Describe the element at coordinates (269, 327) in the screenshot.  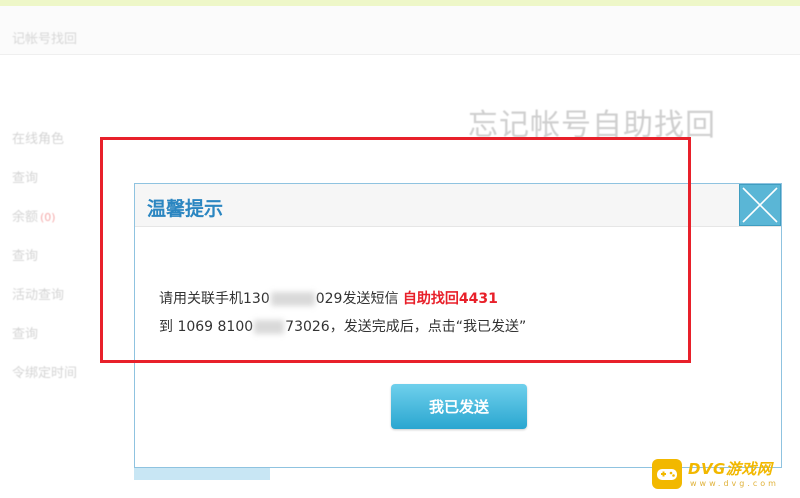
I see `masked-sms-digits` at that location.